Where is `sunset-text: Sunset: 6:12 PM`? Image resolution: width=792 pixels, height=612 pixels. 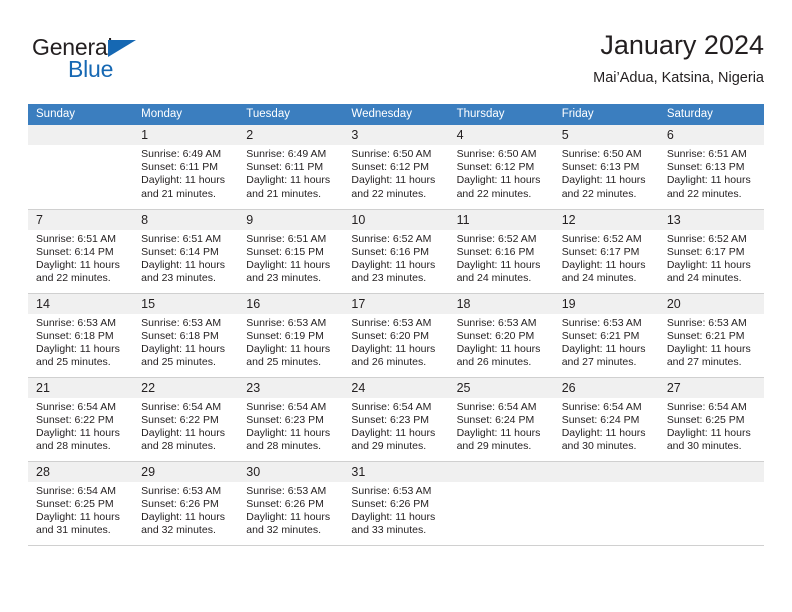
sunset-text: Sunset: 6:12 PM is located at coordinates (495, 167).